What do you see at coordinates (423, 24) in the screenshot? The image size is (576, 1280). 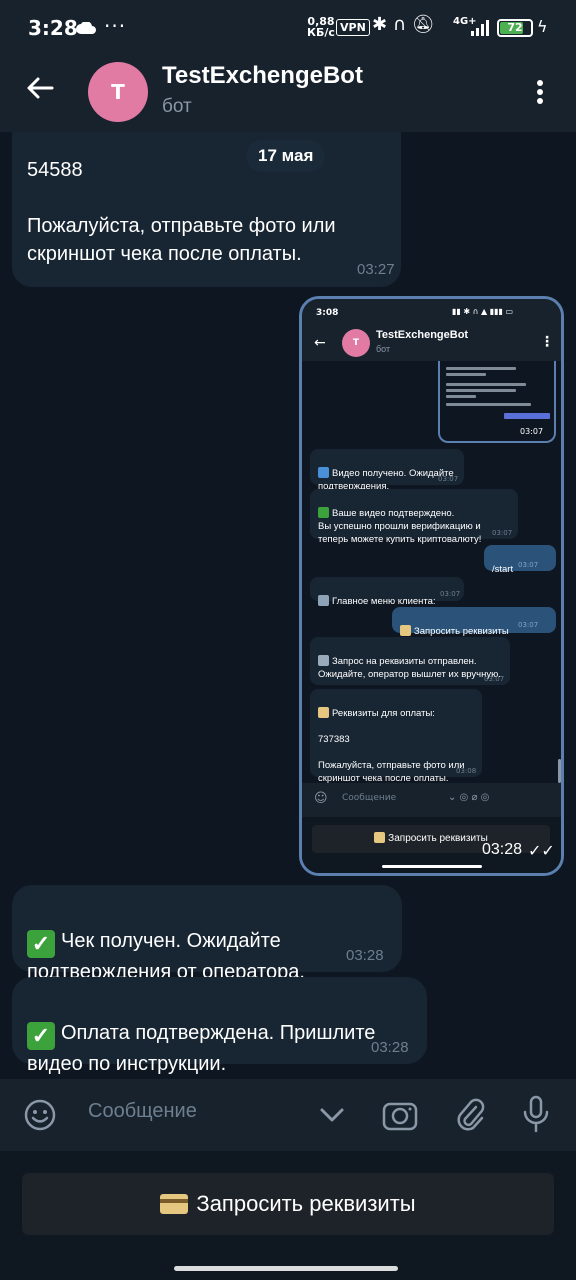 I see `mute-icon: 🔕︎` at bounding box center [423, 24].